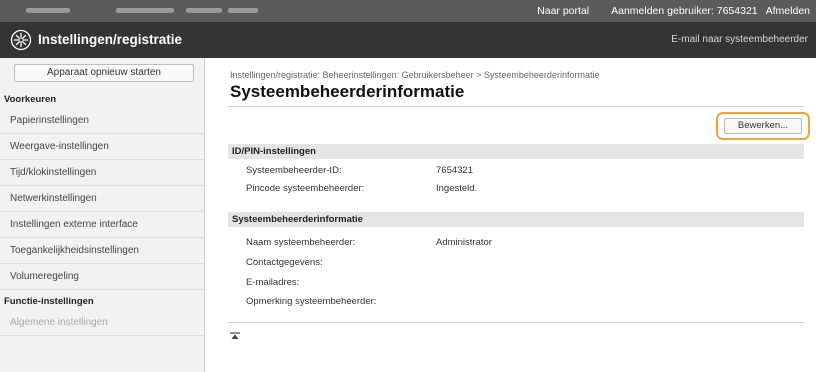 This screenshot has height=372, width=816. Describe the element at coordinates (273, 282) in the screenshot. I see `email-label: E-mailadres:` at that location.